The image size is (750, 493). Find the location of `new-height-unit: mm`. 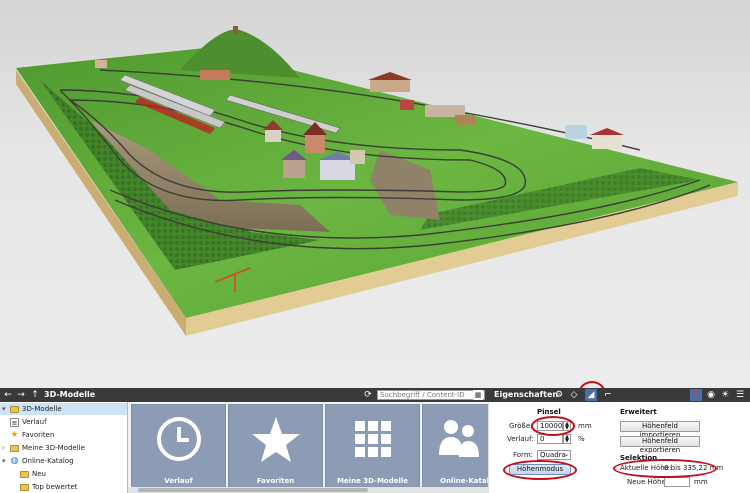

new-height-unit: mm is located at coordinates (701, 482).